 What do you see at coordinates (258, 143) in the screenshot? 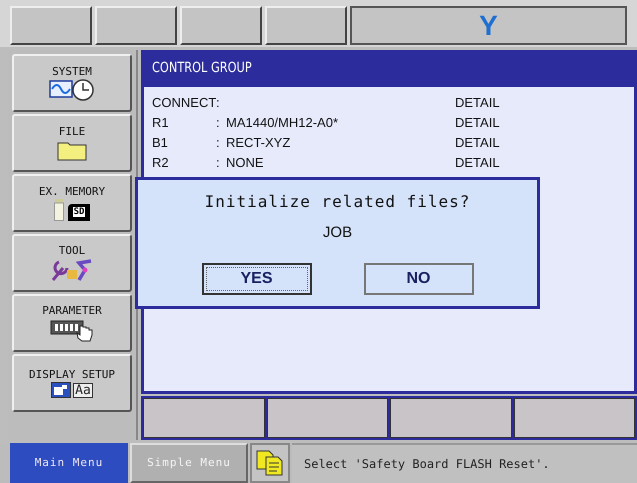
I see `group-value: RECT-XYZ` at bounding box center [258, 143].